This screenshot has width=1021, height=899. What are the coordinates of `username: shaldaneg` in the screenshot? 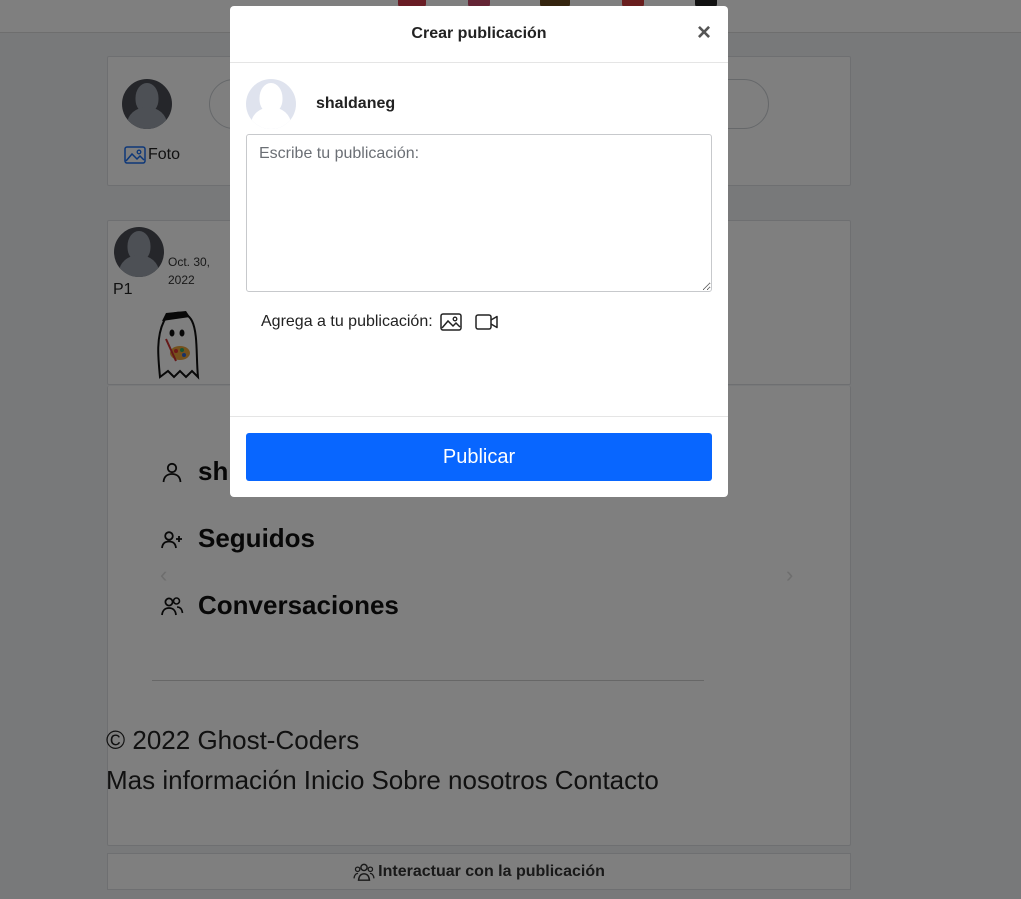 It's located at (356, 103).